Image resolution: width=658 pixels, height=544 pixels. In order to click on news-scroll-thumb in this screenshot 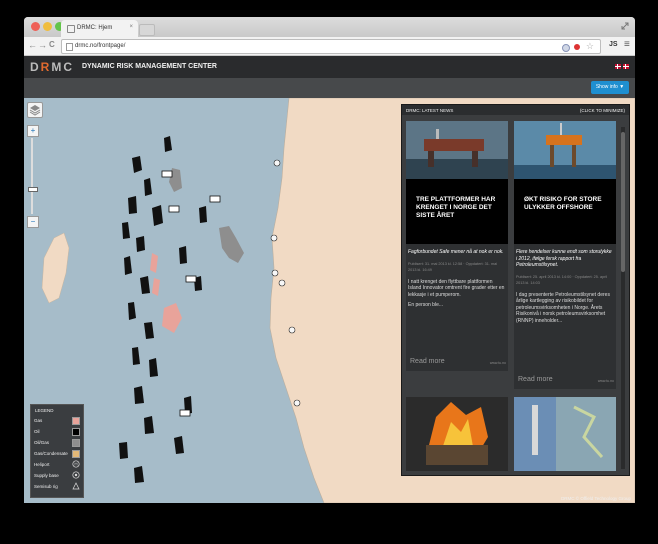, I will do `click(623, 202)`.